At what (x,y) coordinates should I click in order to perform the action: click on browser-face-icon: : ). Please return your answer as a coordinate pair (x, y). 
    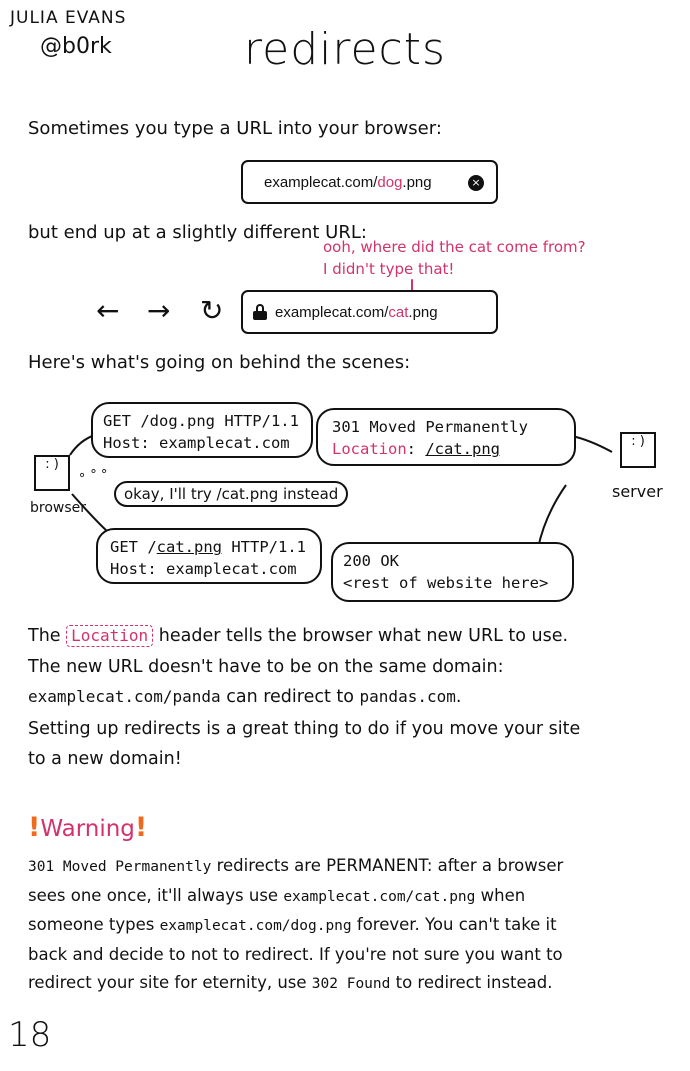
    Looking at the image, I should click on (52, 473).